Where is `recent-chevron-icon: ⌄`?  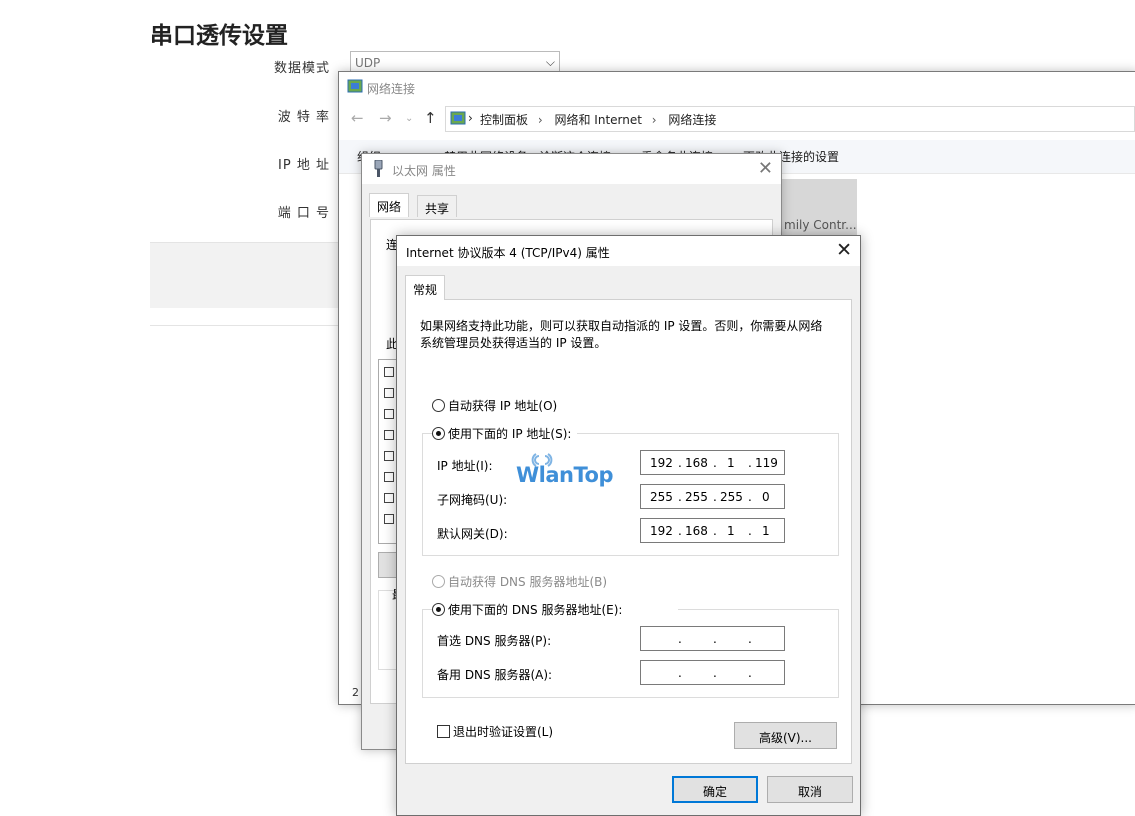 recent-chevron-icon: ⌄ is located at coordinates (409, 118).